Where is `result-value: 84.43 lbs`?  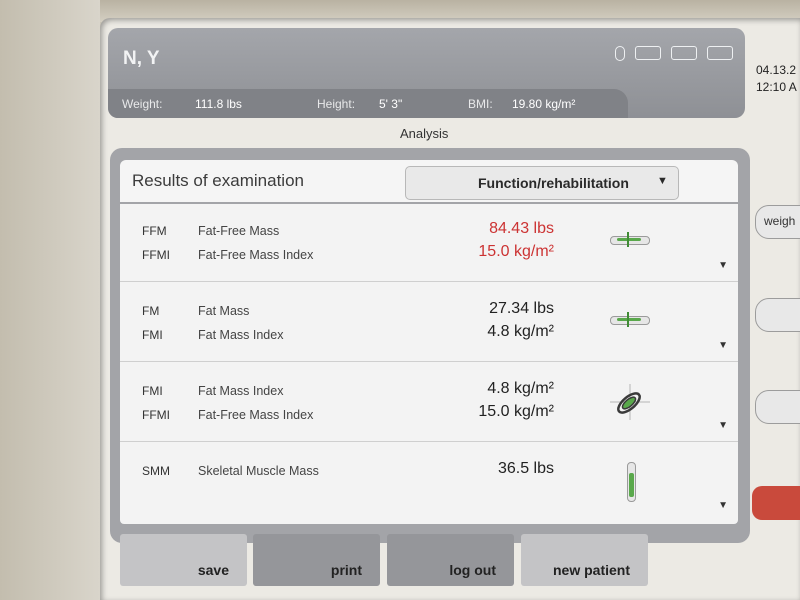
result-value: 84.43 lbs is located at coordinates (521, 228).